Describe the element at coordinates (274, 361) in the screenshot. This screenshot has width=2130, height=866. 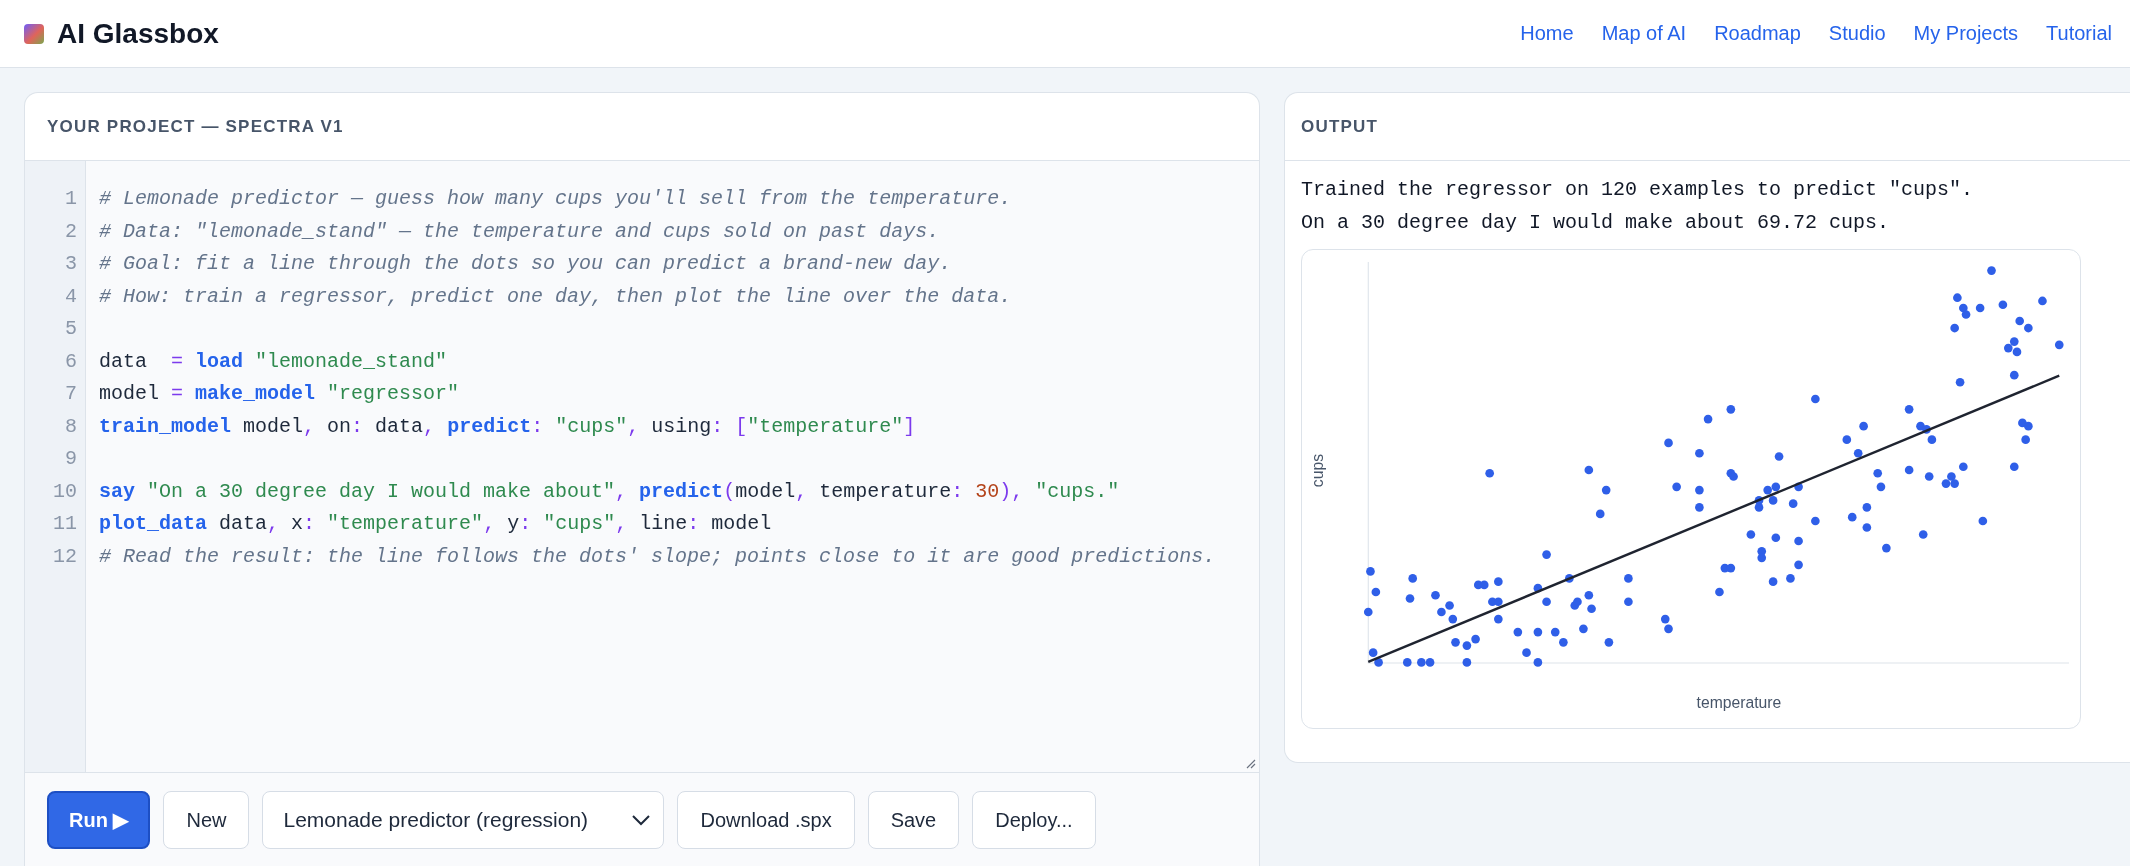
I see `code-line: data = load "lemonade_stand"` at that location.